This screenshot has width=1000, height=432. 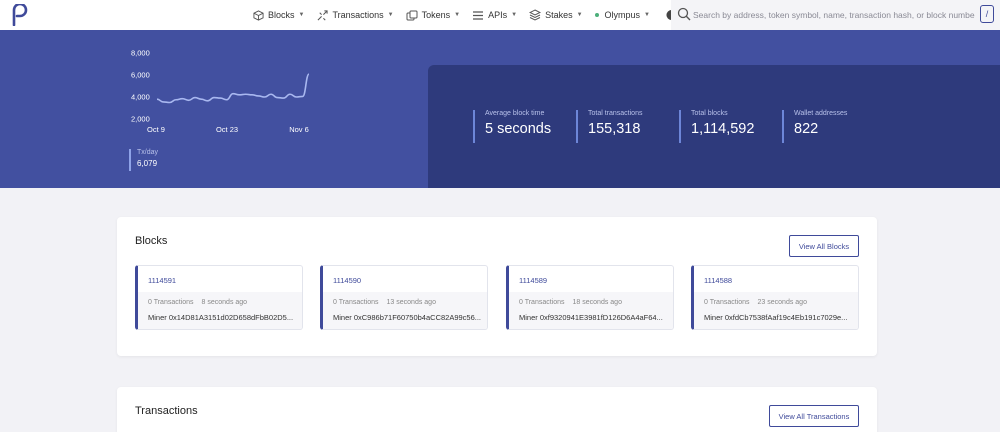 I want to click on y-tick-label: 2,000, so click(x=140, y=119).